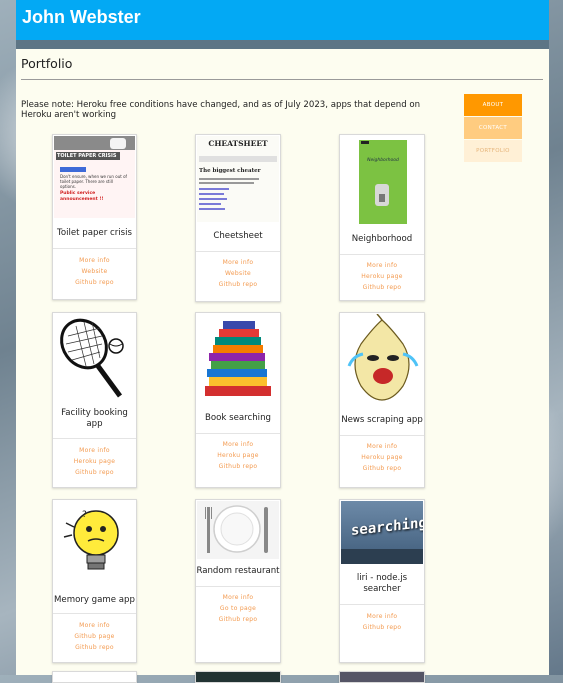 This screenshot has height=683, width=563. I want to click on thumb-heading: TOILET PAPER CRISIS, so click(88, 156).